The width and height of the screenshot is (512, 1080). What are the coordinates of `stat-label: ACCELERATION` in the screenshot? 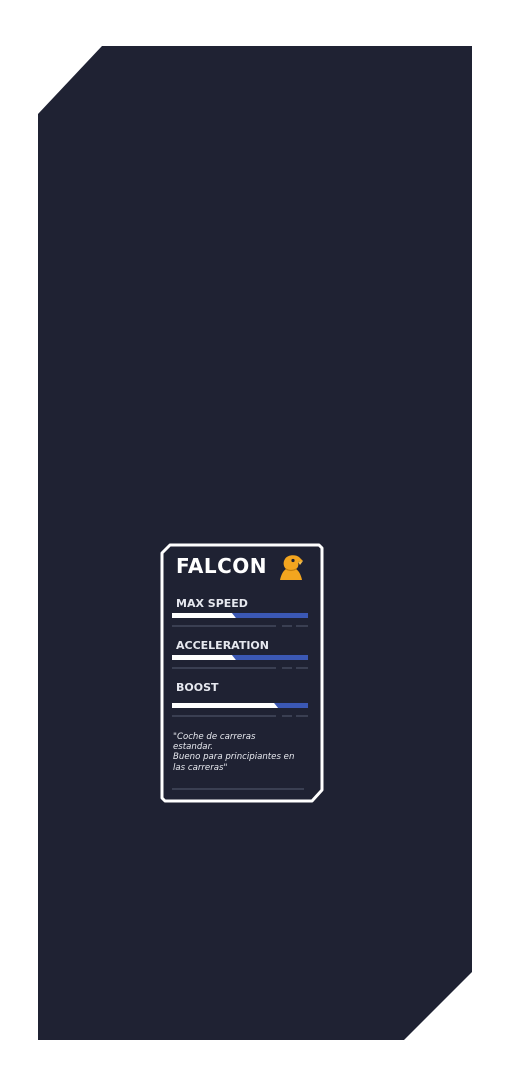 It's located at (222, 645).